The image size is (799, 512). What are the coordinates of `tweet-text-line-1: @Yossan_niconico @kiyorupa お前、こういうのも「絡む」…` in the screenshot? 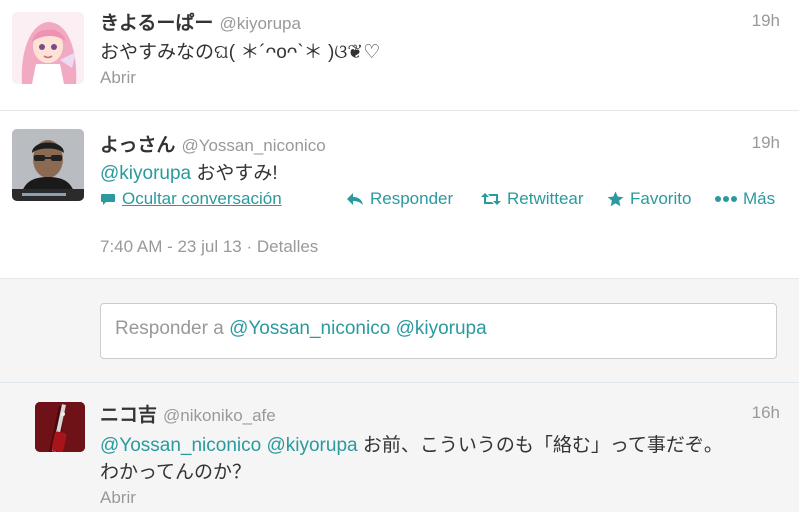 It's located at (411, 443).